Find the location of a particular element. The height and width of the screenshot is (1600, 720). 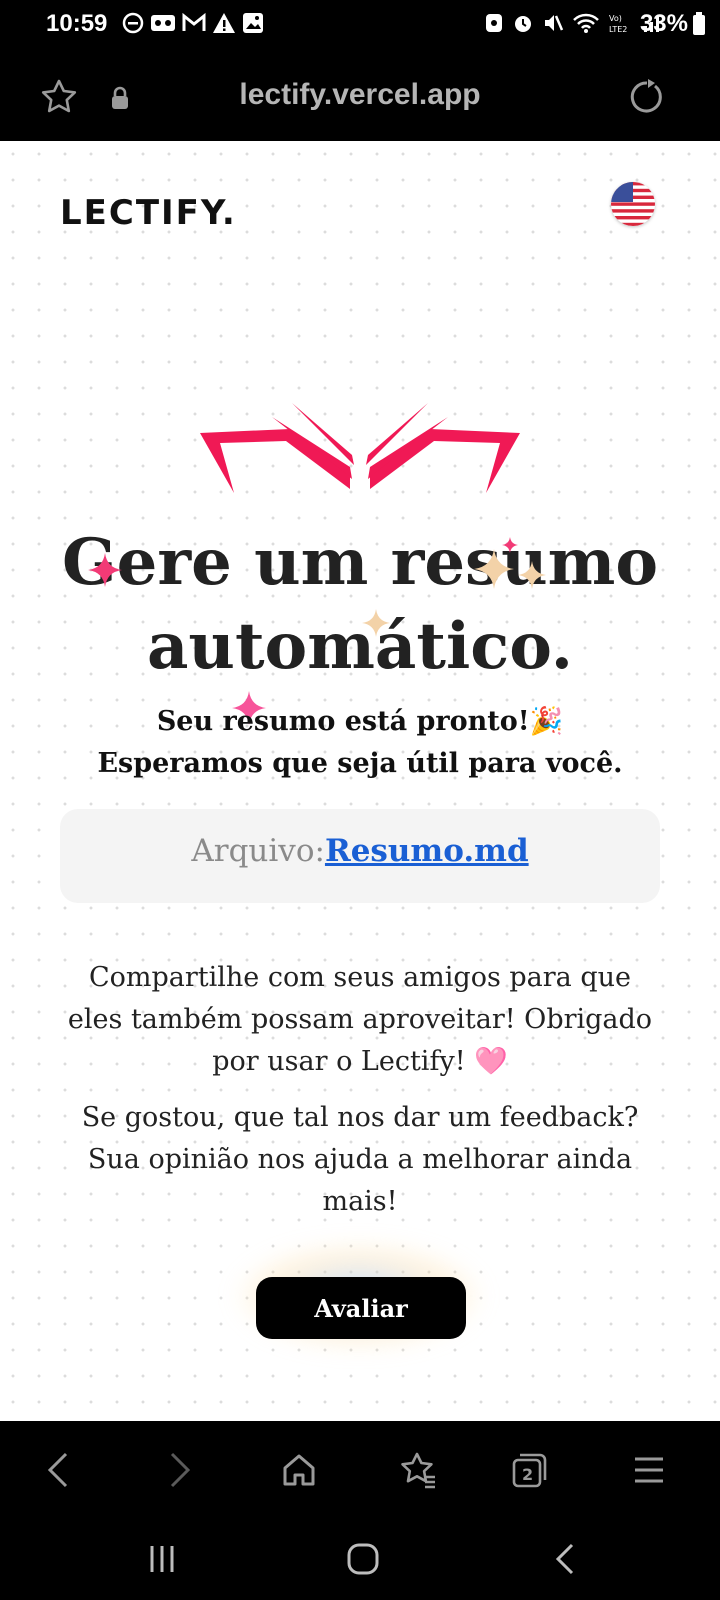

back-icon is located at coordinates (57, 1470).